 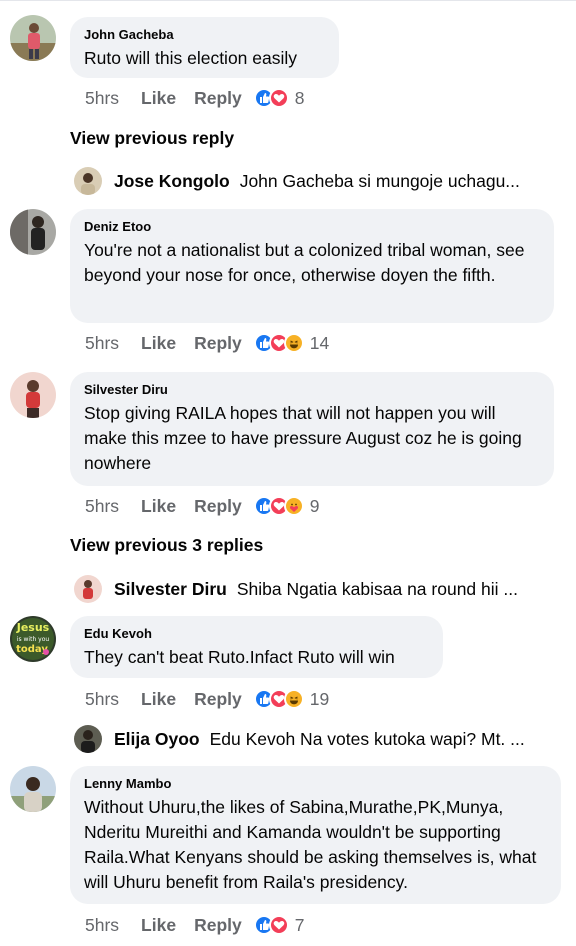 What do you see at coordinates (315, 784) in the screenshot?
I see `comment-author: Lenny Mambo` at bounding box center [315, 784].